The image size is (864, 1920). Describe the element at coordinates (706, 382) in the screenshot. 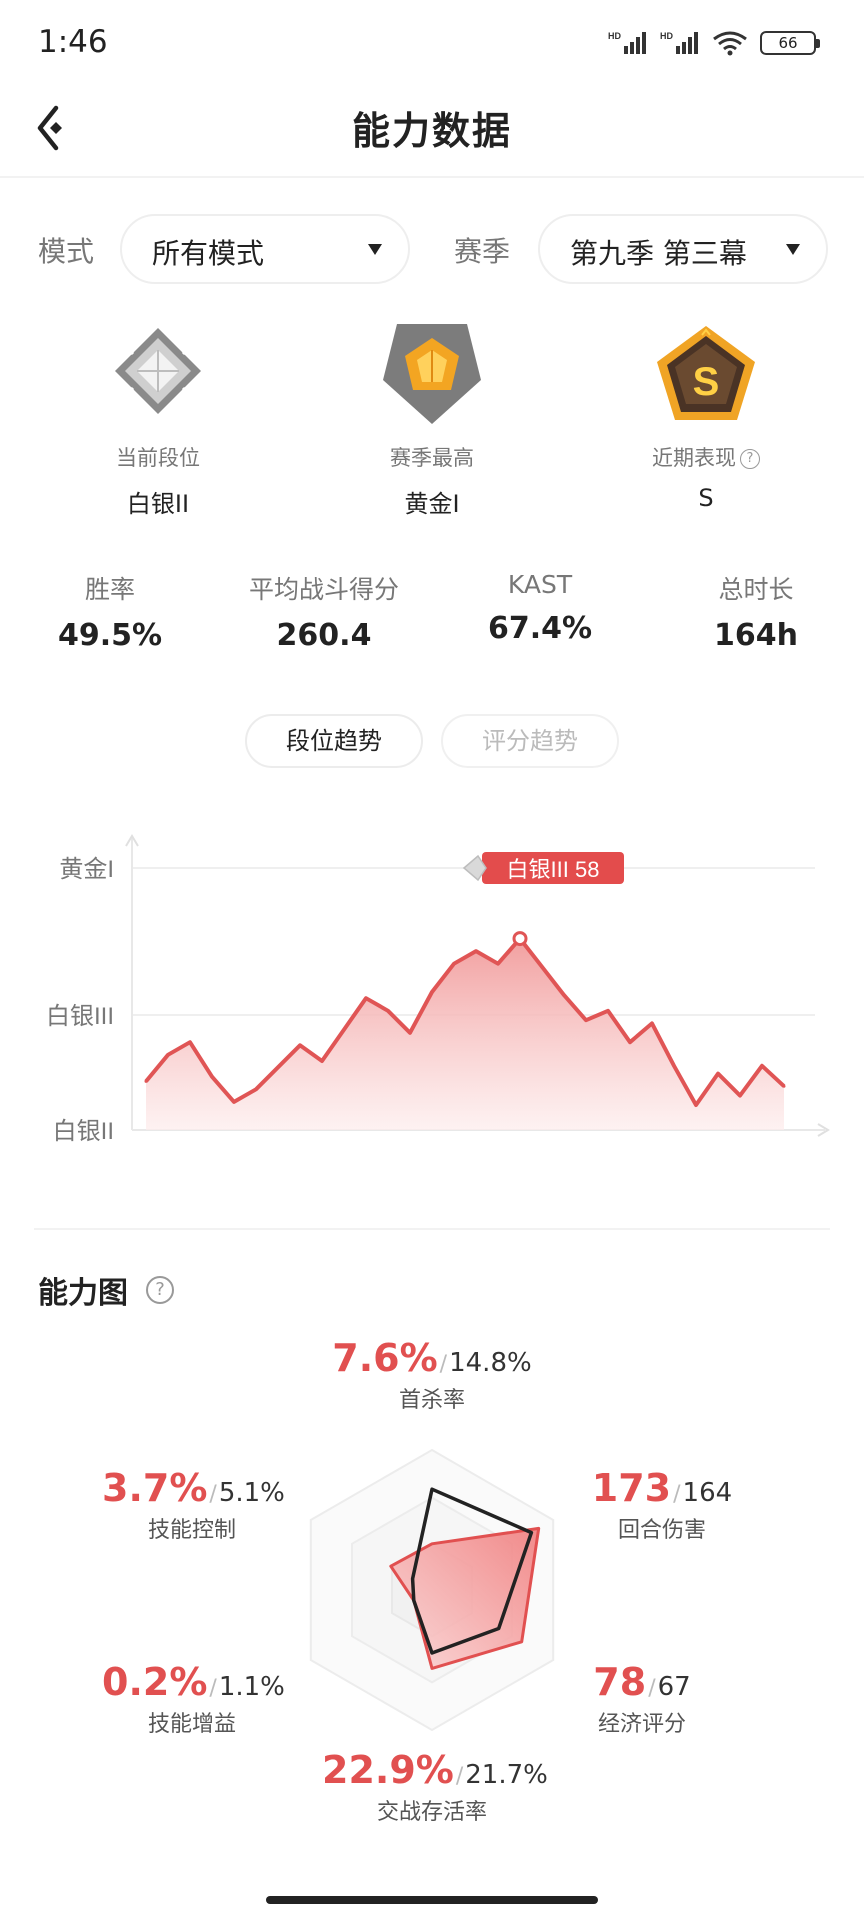

I see `svg-text: S` at that location.